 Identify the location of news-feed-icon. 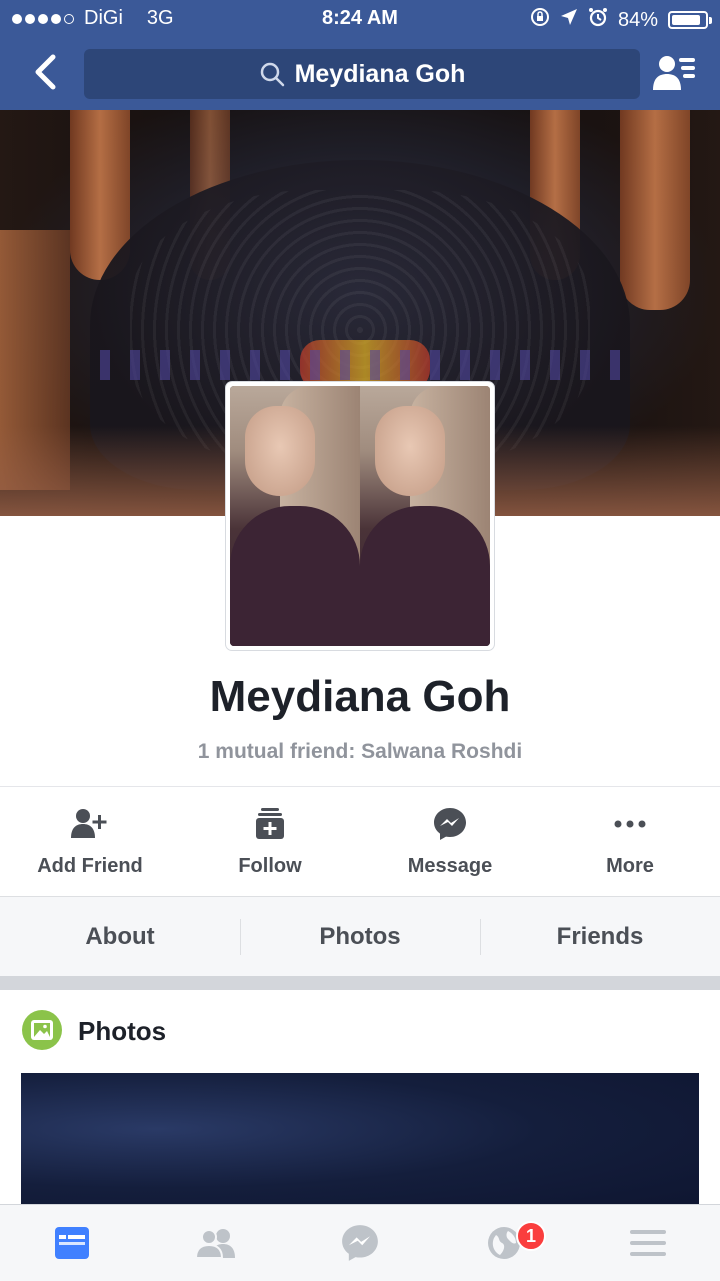
(72, 1243).